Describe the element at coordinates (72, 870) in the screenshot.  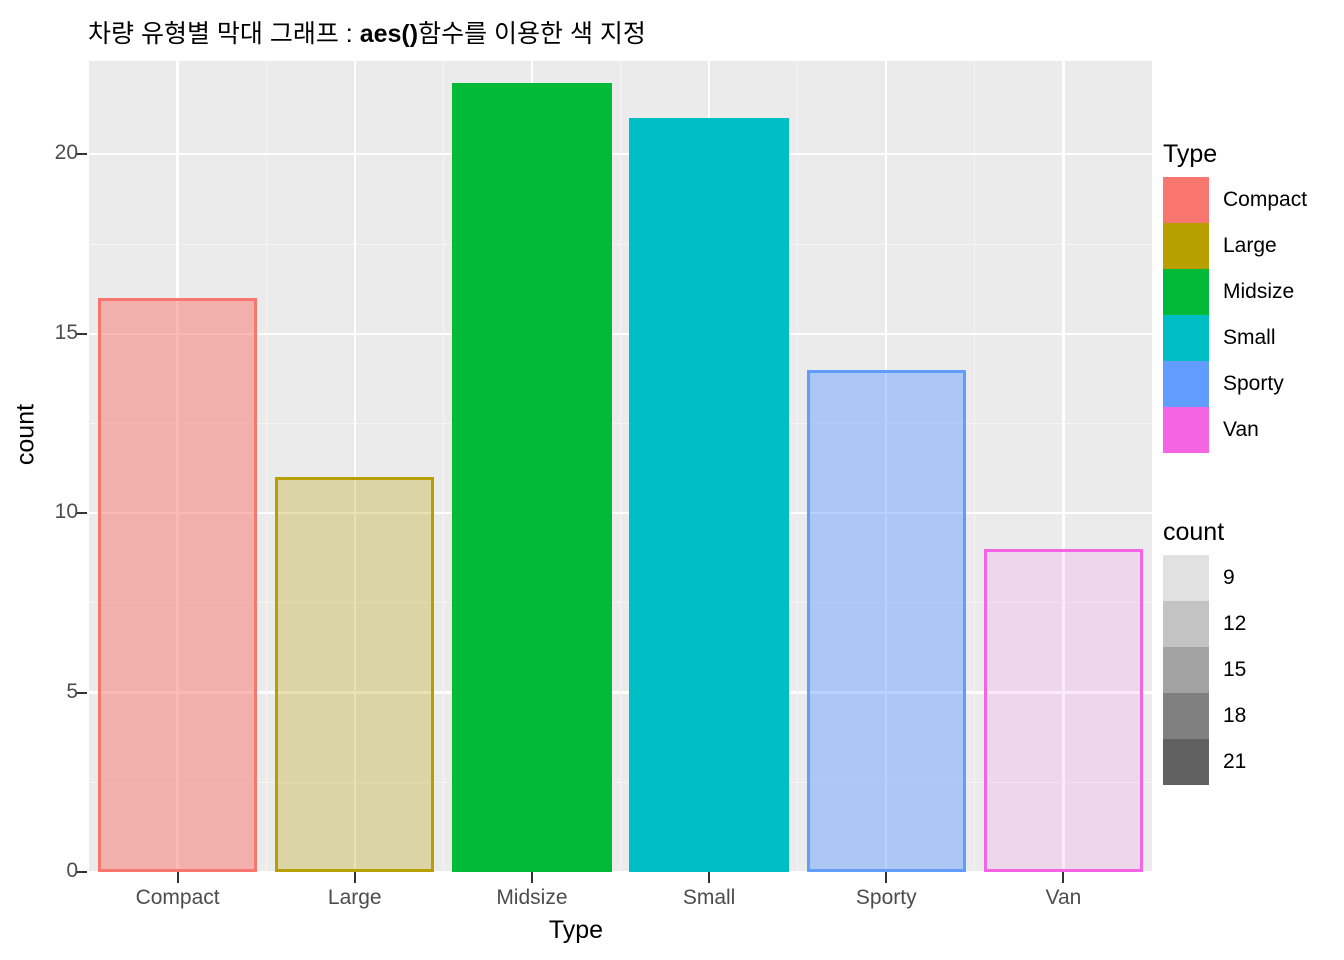
I see `y-tick-label: 0` at that location.